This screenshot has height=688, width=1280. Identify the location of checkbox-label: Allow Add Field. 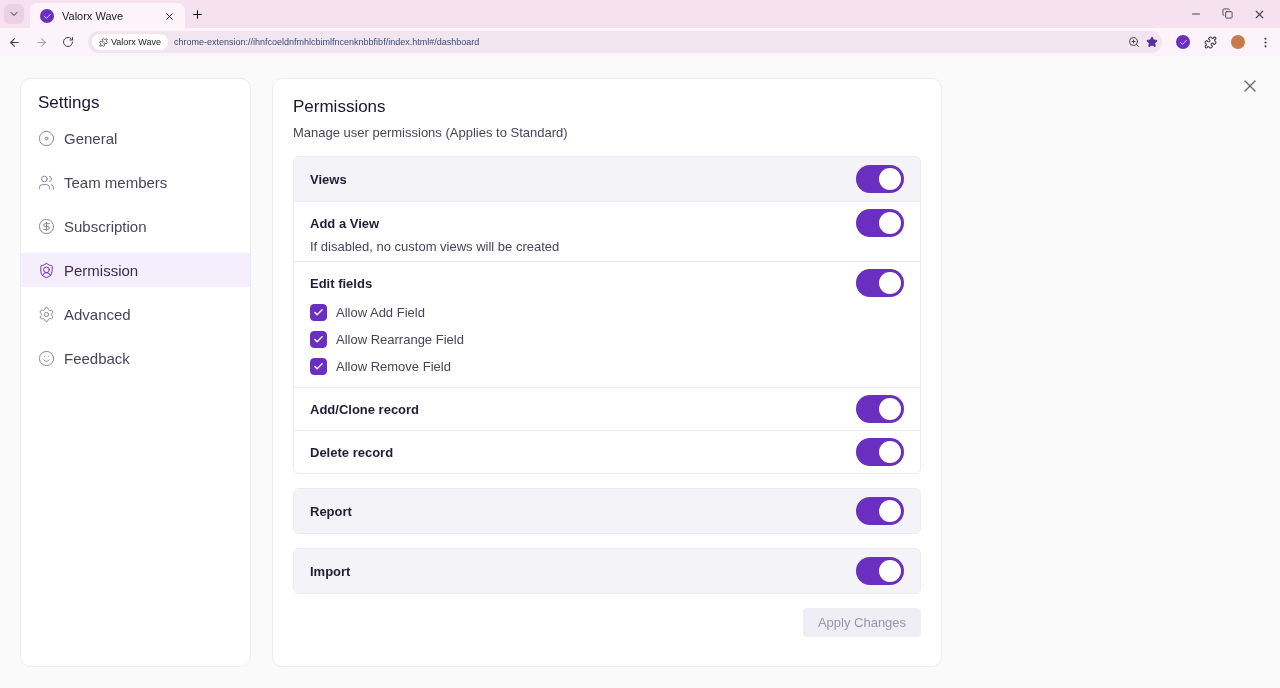
(380, 312).